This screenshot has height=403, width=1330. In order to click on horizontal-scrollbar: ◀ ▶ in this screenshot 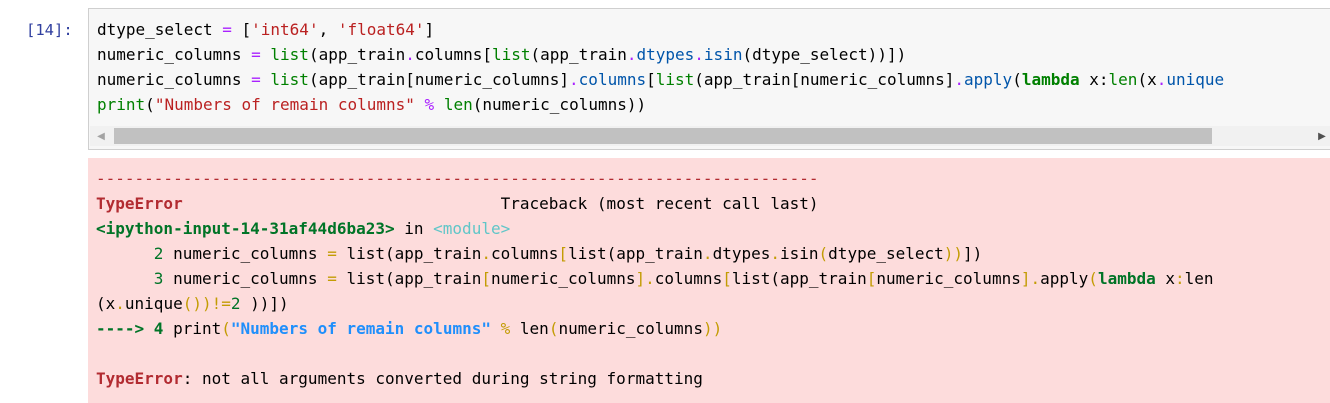, I will do `click(710, 136)`.